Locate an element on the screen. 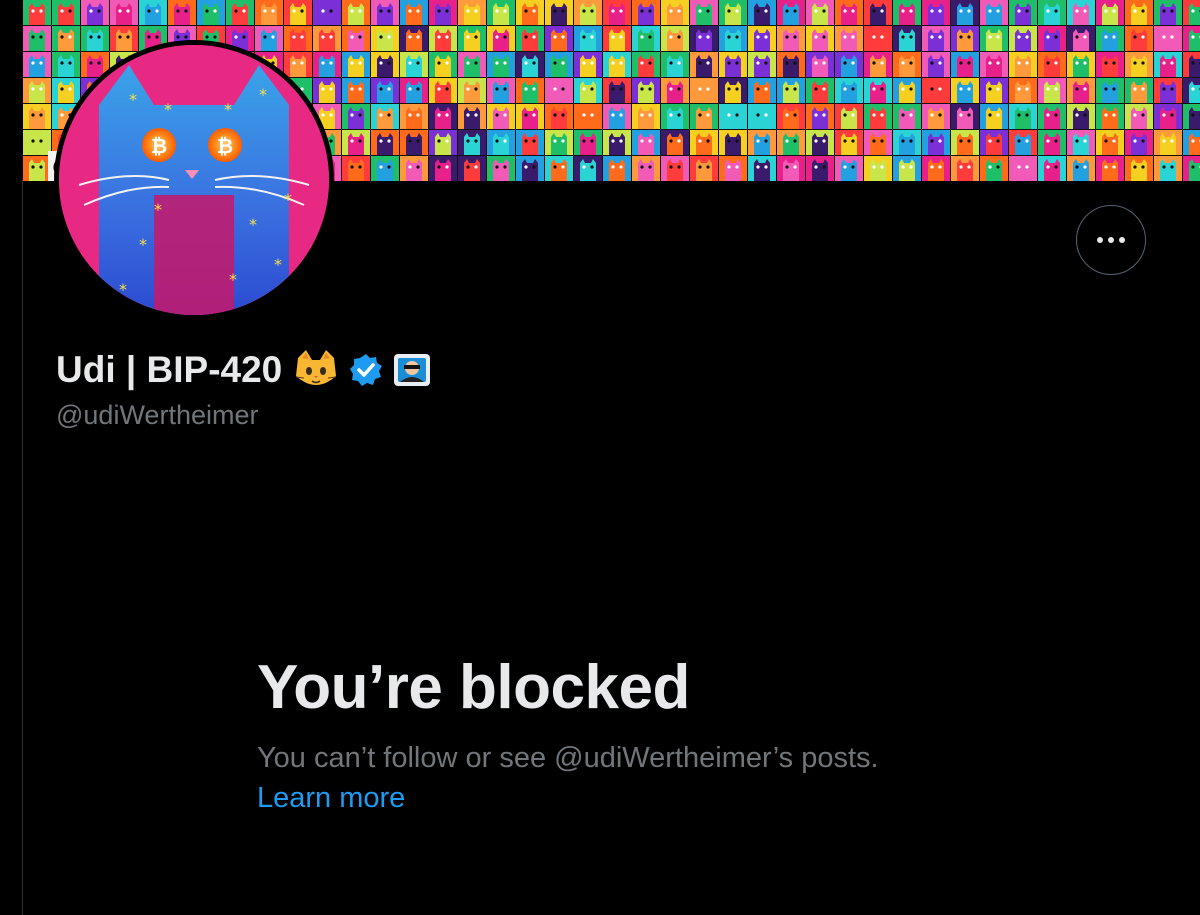 This screenshot has height=915, width=1200. verified-badge-icon is located at coordinates (366, 370).